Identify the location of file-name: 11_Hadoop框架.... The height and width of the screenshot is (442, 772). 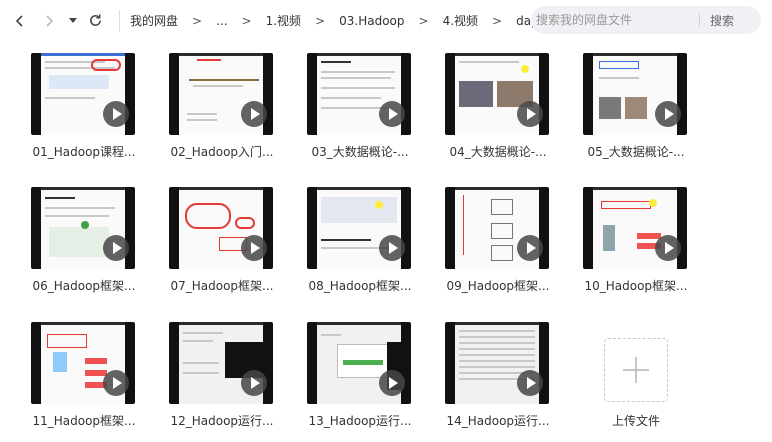
(84, 421).